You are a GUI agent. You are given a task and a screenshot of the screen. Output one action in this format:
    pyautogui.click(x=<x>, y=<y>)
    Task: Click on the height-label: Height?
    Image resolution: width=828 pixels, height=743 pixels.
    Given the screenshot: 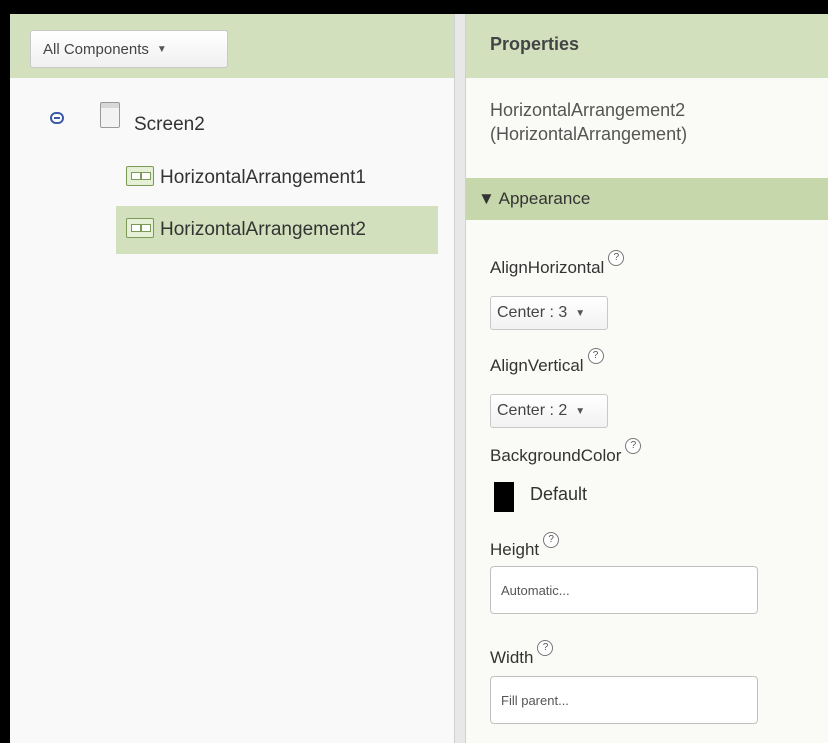 What is the action you would take?
    pyautogui.click(x=525, y=546)
    